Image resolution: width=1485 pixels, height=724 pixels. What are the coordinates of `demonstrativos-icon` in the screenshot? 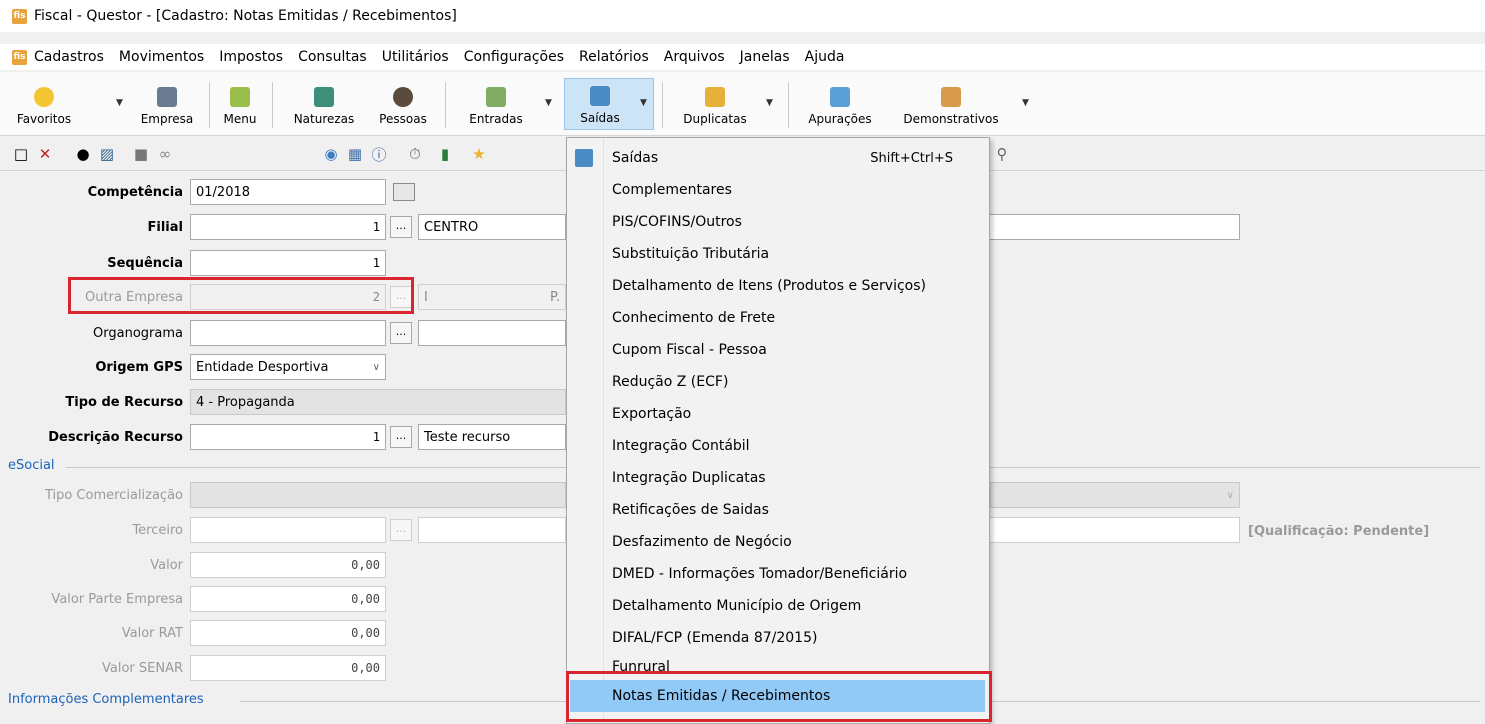 It's located at (951, 97).